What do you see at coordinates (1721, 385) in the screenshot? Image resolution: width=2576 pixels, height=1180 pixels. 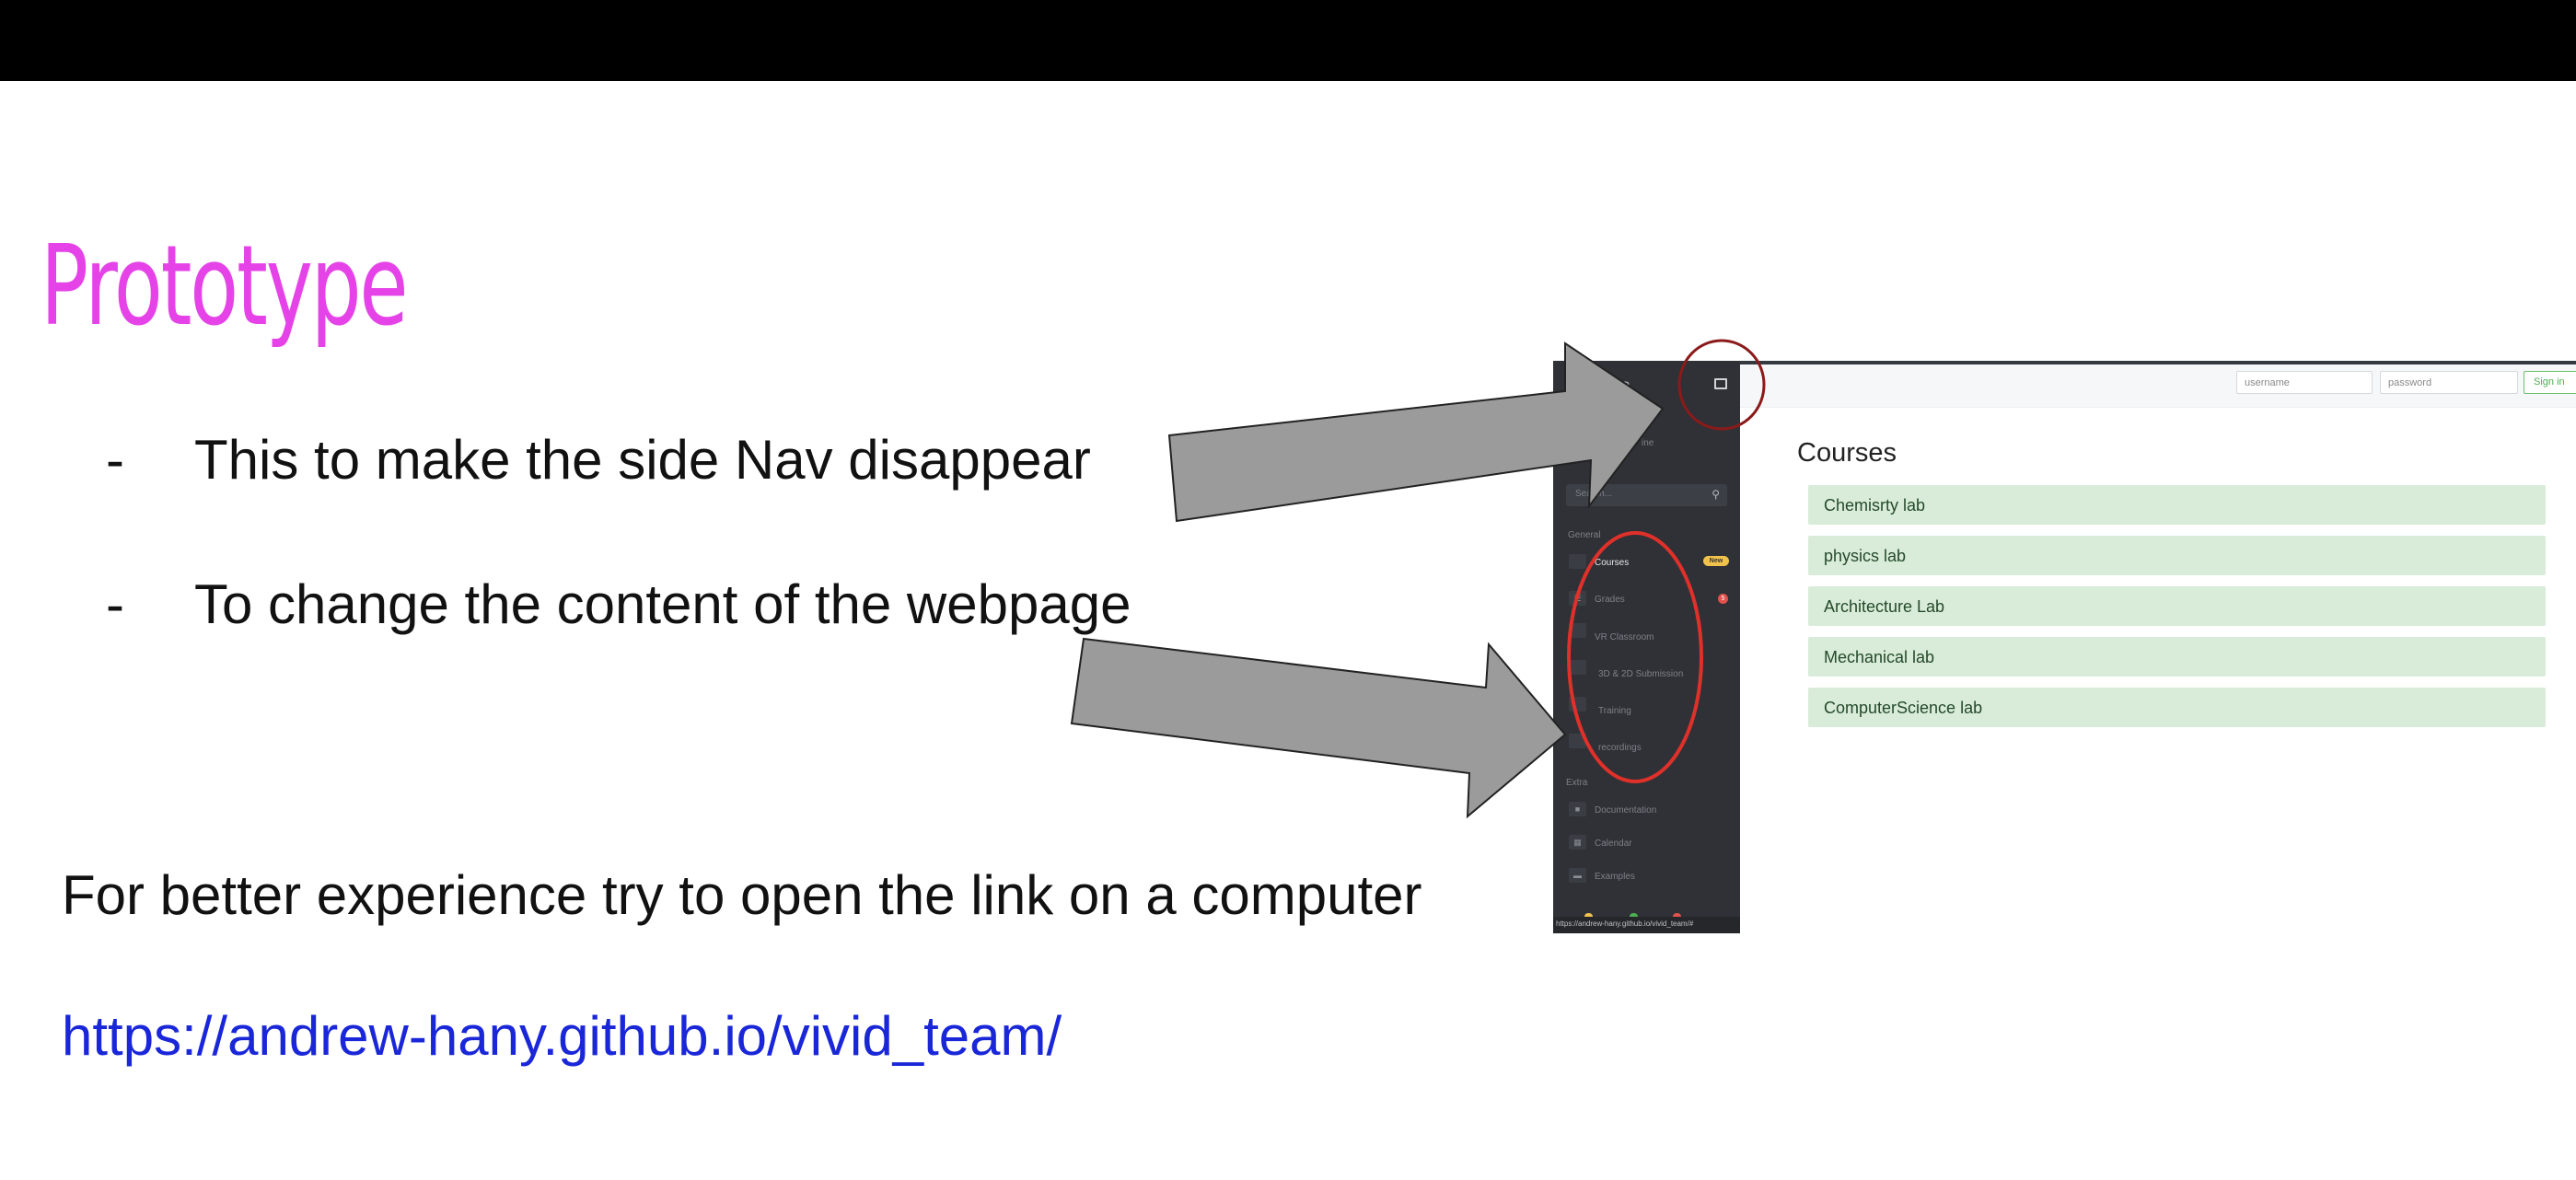 I see `highlight-circle-toggle` at bounding box center [1721, 385].